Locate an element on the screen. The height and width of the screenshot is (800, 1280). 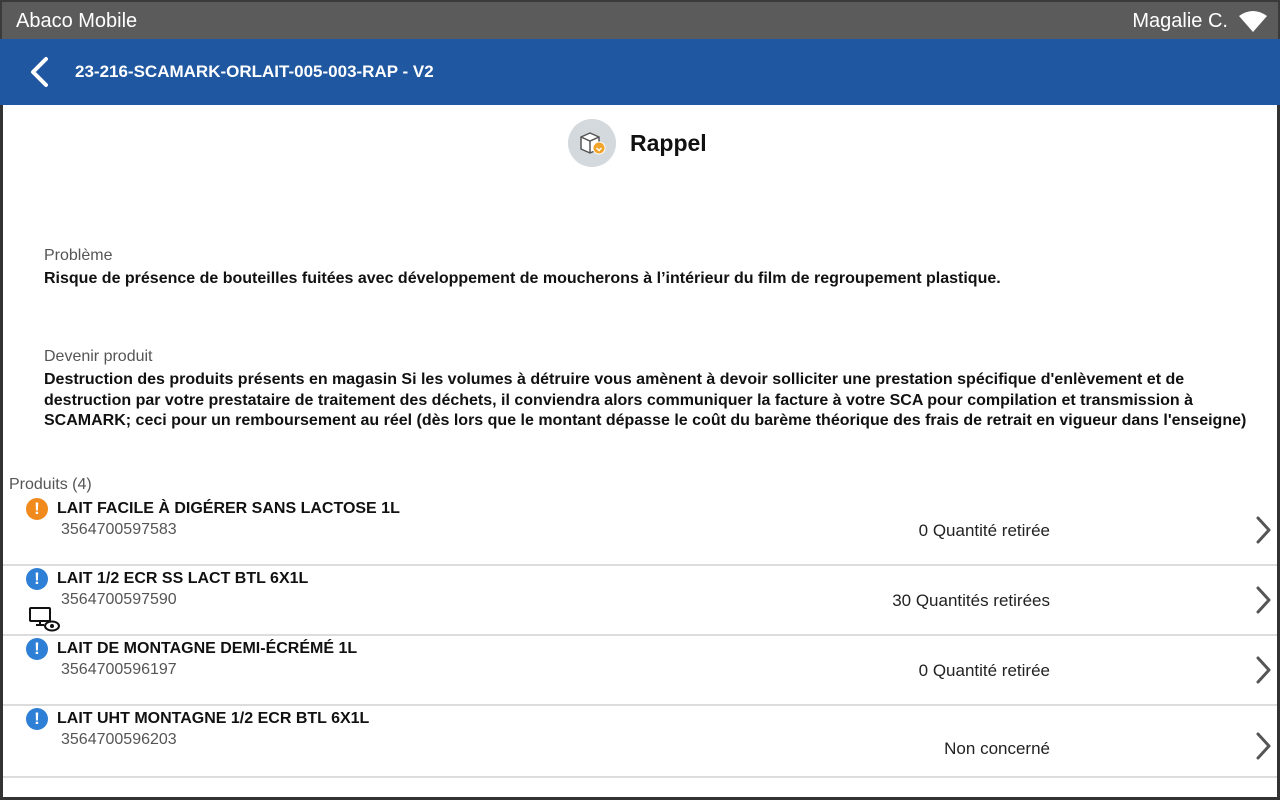
user-name: Magalie C. is located at coordinates (1180, 21).